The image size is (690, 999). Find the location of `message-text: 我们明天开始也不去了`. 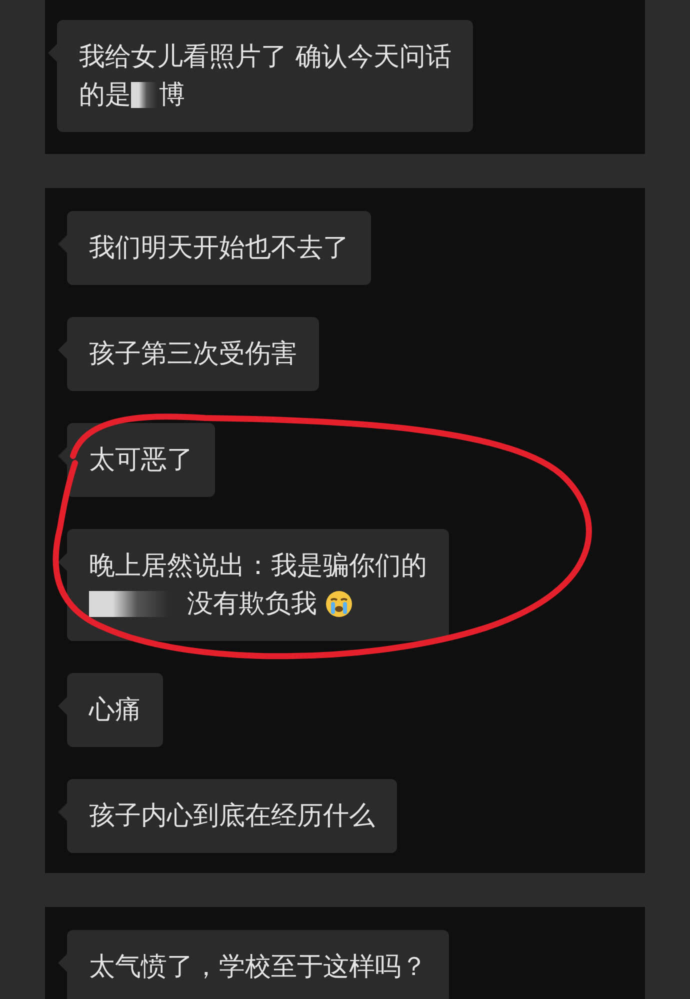

message-text: 我们明天开始也不去了 is located at coordinates (219, 248).